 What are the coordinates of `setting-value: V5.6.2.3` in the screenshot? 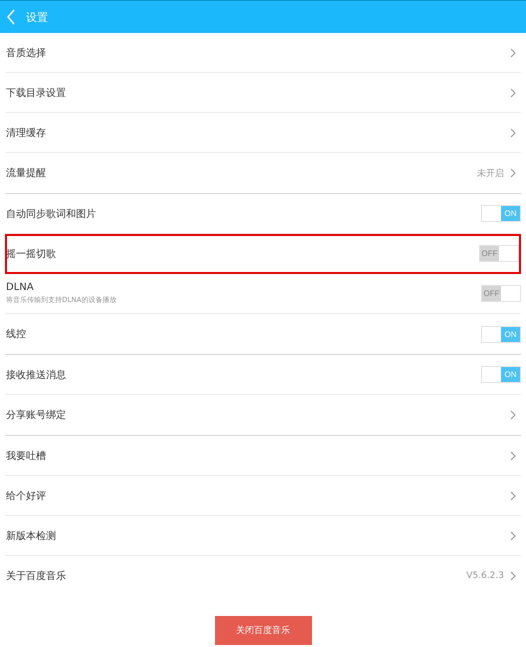 It's located at (485, 576).